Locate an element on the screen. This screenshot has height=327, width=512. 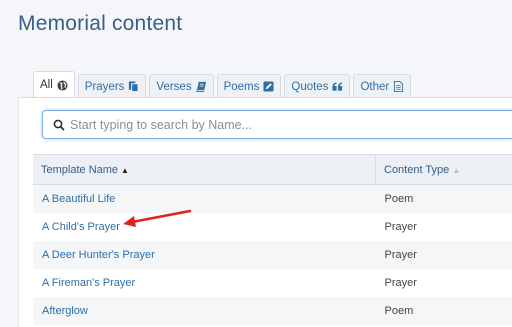
tab-poems: Poems is located at coordinates (249, 86).